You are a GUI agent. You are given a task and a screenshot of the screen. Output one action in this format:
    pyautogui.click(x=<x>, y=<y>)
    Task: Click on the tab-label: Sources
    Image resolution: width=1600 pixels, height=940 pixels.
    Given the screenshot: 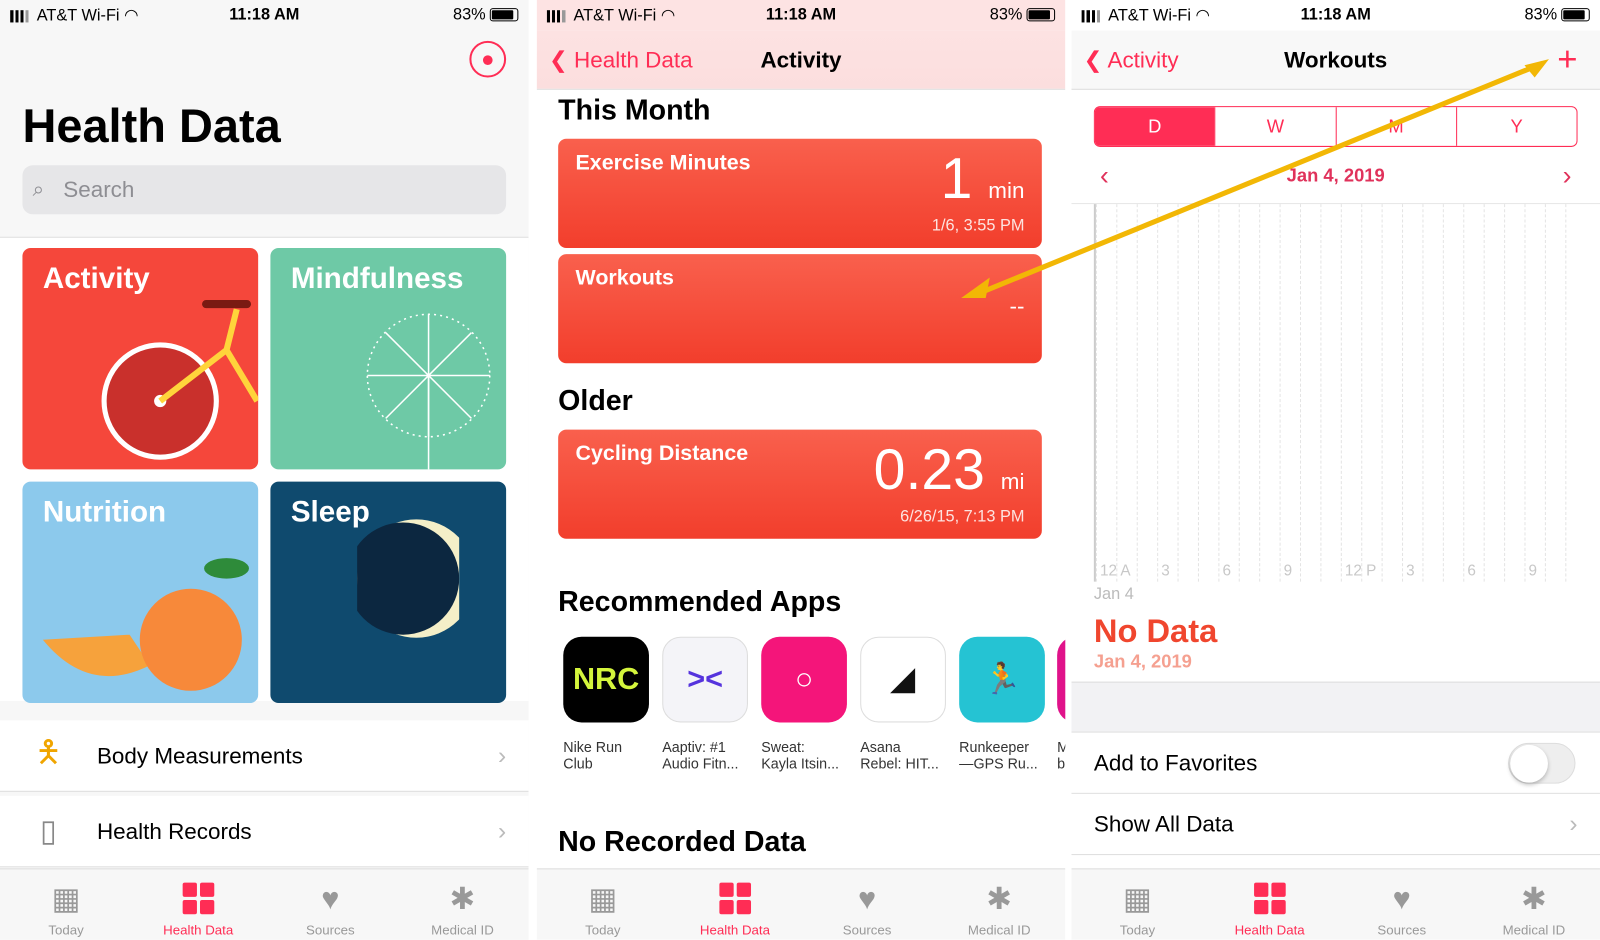 What is the action you would take?
    pyautogui.click(x=867, y=930)
    